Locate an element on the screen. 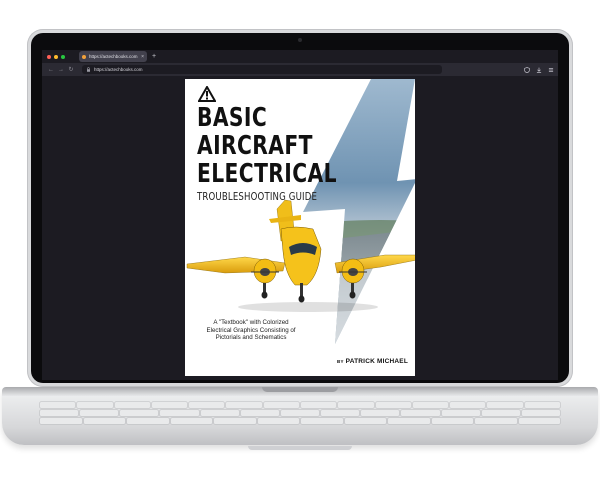 The image size is (600, 480). book-author: BY PATRICK MICHAEL is located at coordinates (372, 361).